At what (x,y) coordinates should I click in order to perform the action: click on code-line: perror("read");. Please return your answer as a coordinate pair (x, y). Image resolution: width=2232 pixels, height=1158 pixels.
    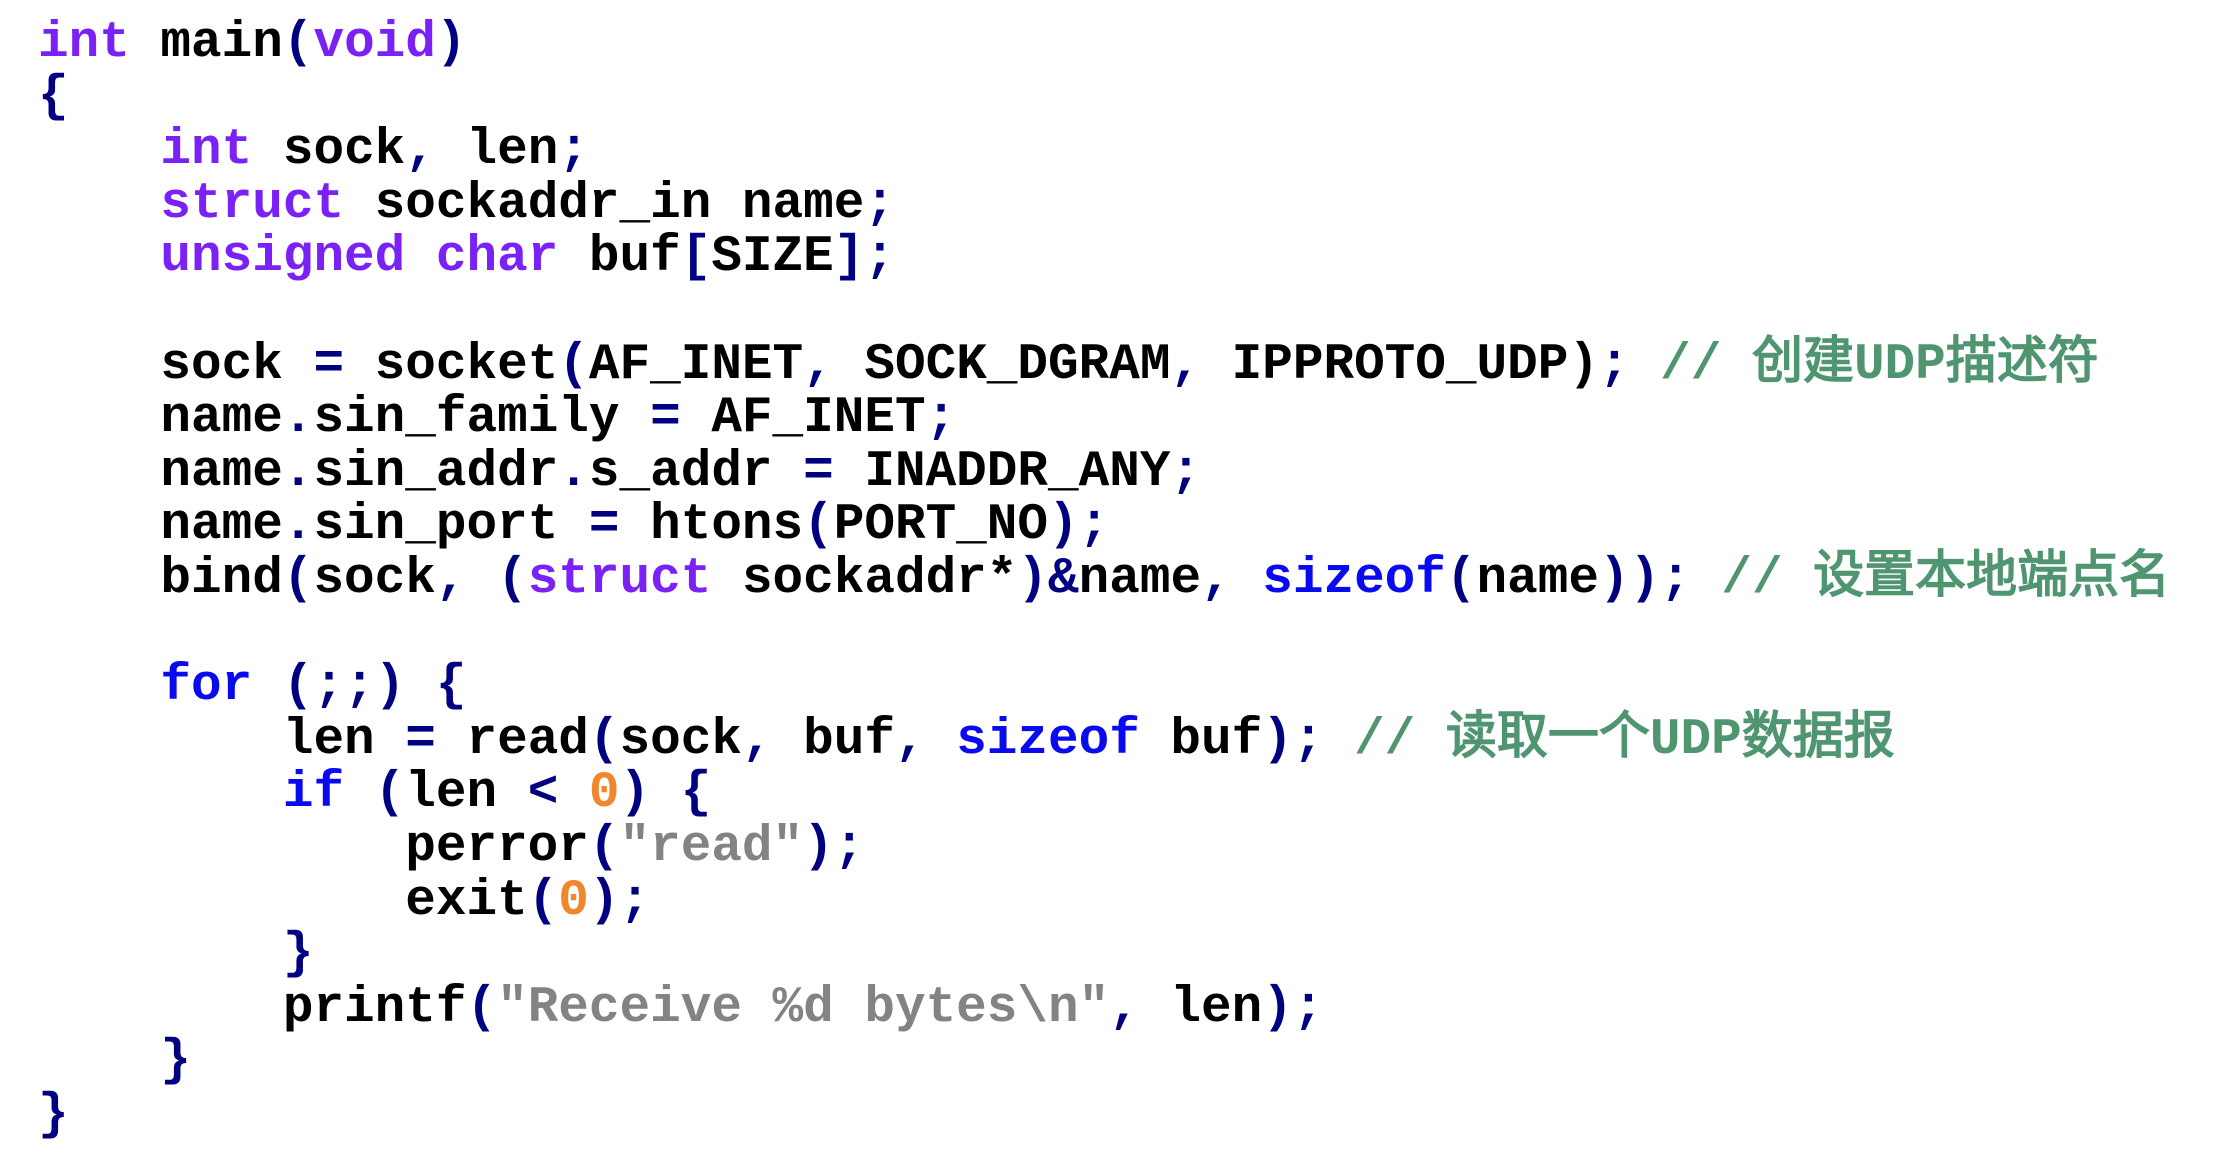
    Looking at the image, I should click on (1104, 848).